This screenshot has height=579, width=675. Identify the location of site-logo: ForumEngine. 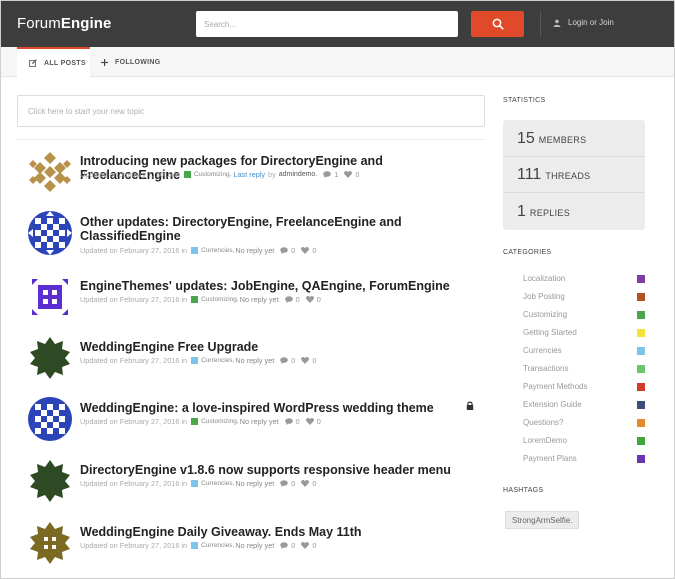
(64, 23).